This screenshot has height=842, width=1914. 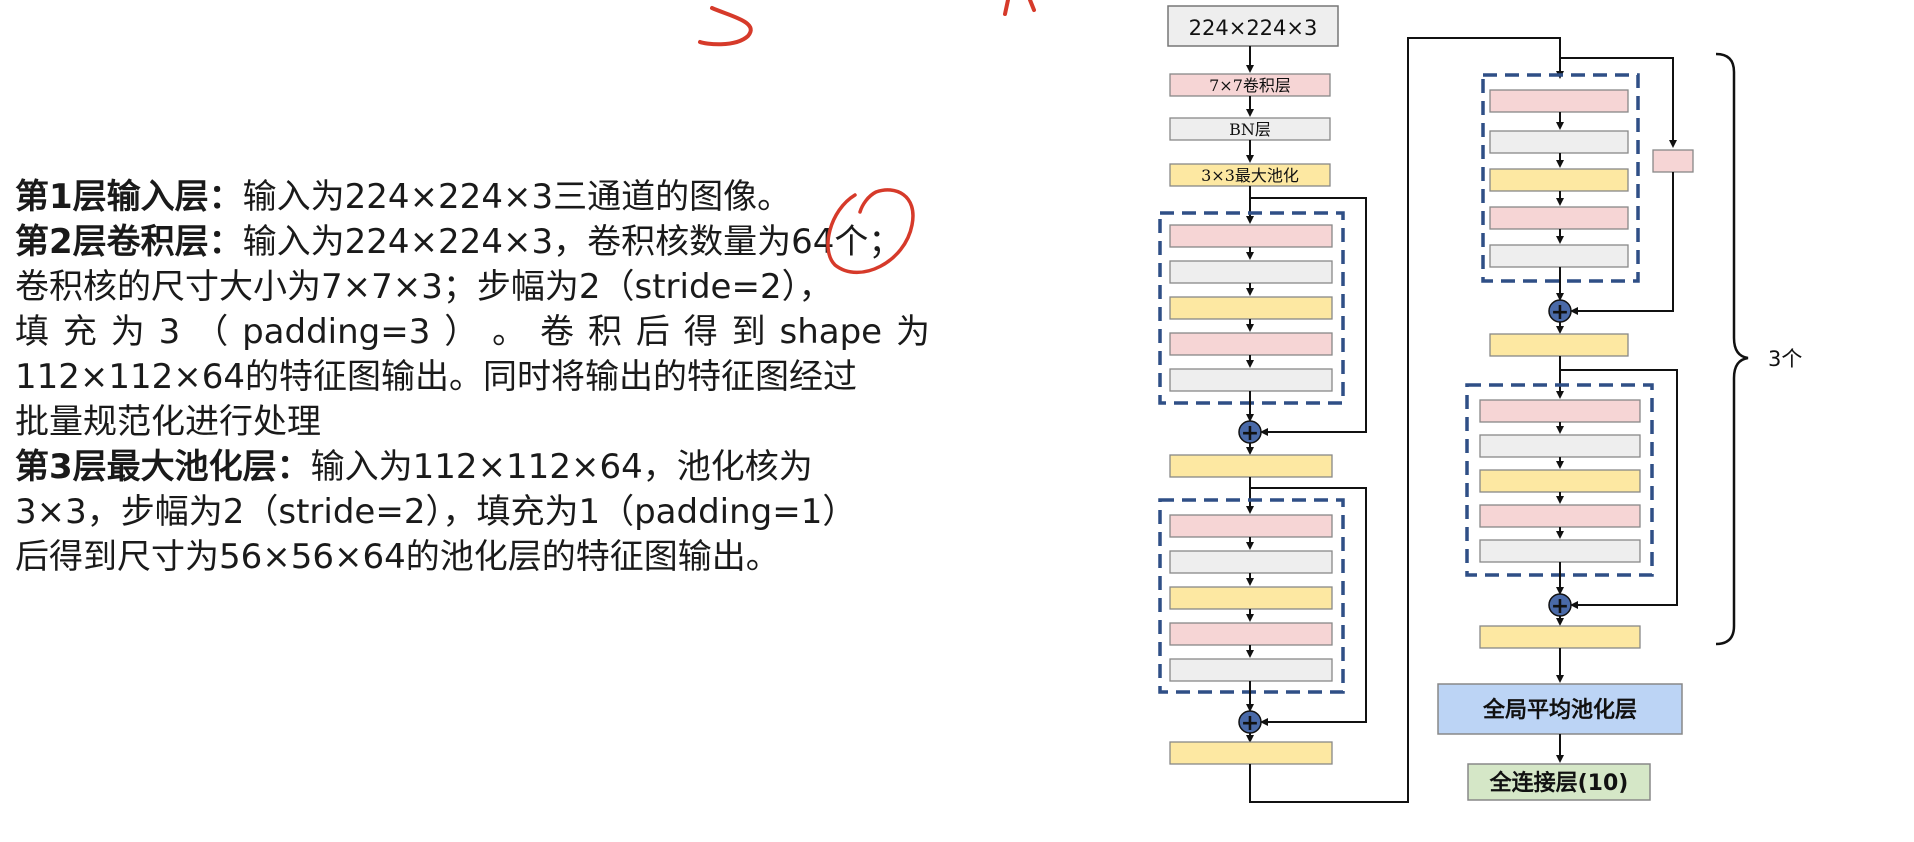 I want to click on annotation-scribble-top, so click(x=725, y=26).